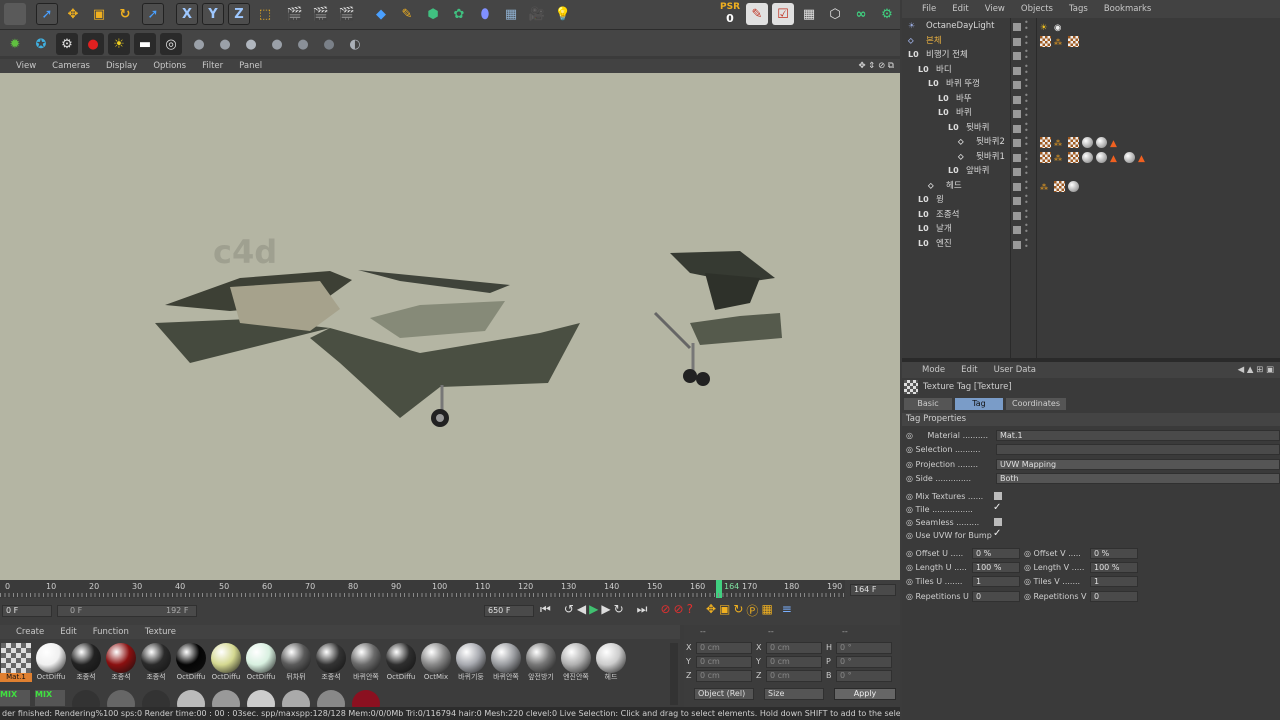 The image size is (1280, 720). What do you see at coordinates (277, 44) in the screenshot?
I see `material-ball-4-icon: ●` at bounding box center [277, 44].